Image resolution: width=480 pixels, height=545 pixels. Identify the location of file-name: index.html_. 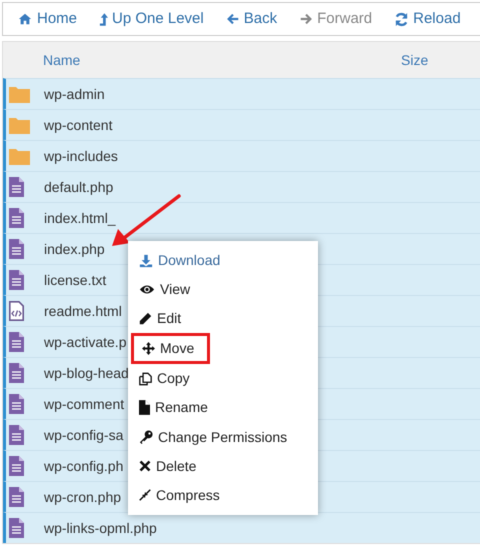
(80, 218).